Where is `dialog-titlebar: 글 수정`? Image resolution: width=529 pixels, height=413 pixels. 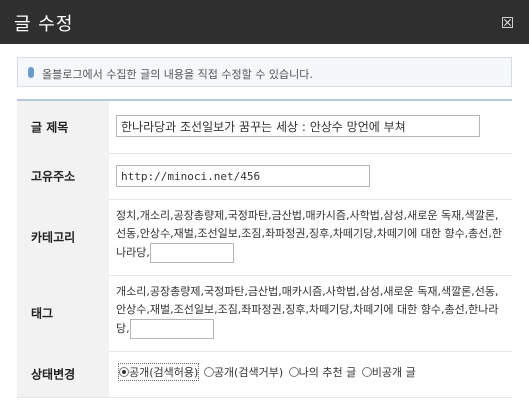 dialog-titlebar: 글 수정 is located at coordinates (264, 22).